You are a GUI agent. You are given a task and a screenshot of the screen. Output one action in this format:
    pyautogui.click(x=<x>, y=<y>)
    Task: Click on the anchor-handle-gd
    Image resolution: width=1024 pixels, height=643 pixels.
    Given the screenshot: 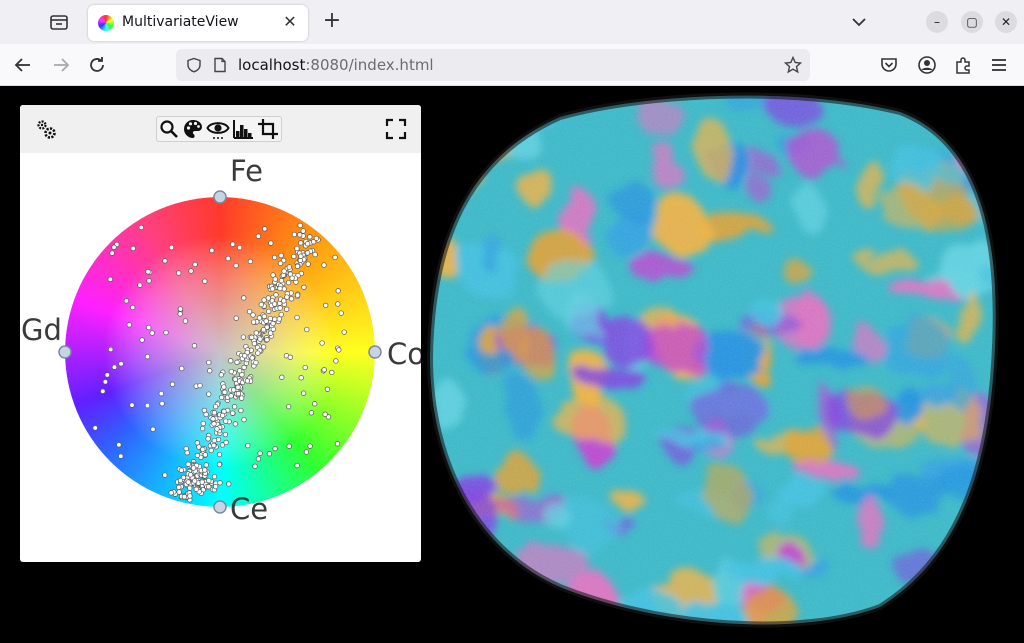 What is the action you would take?
    pyautogui.click(x=65, y=352)
    